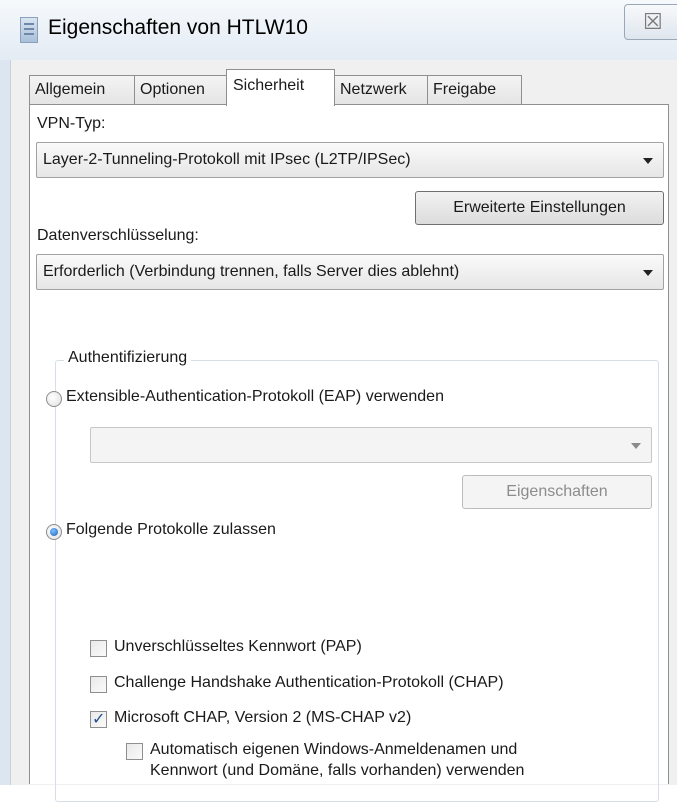 The image size is (677, 802). Describe the element at coordinates (54, 399) in the screenshot. I see `eap-radio` at that location.